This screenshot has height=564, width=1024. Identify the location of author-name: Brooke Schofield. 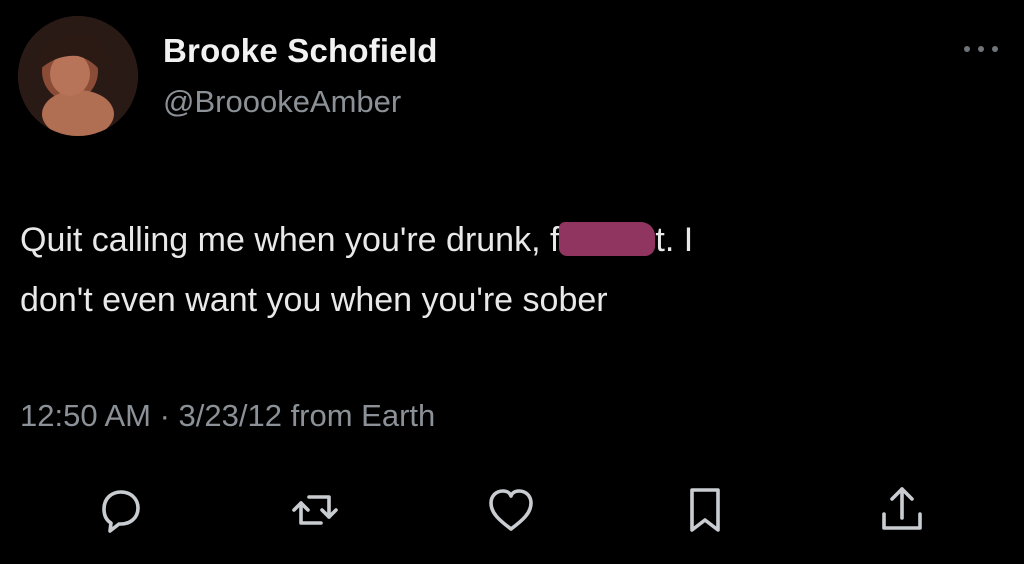
(300, 51).